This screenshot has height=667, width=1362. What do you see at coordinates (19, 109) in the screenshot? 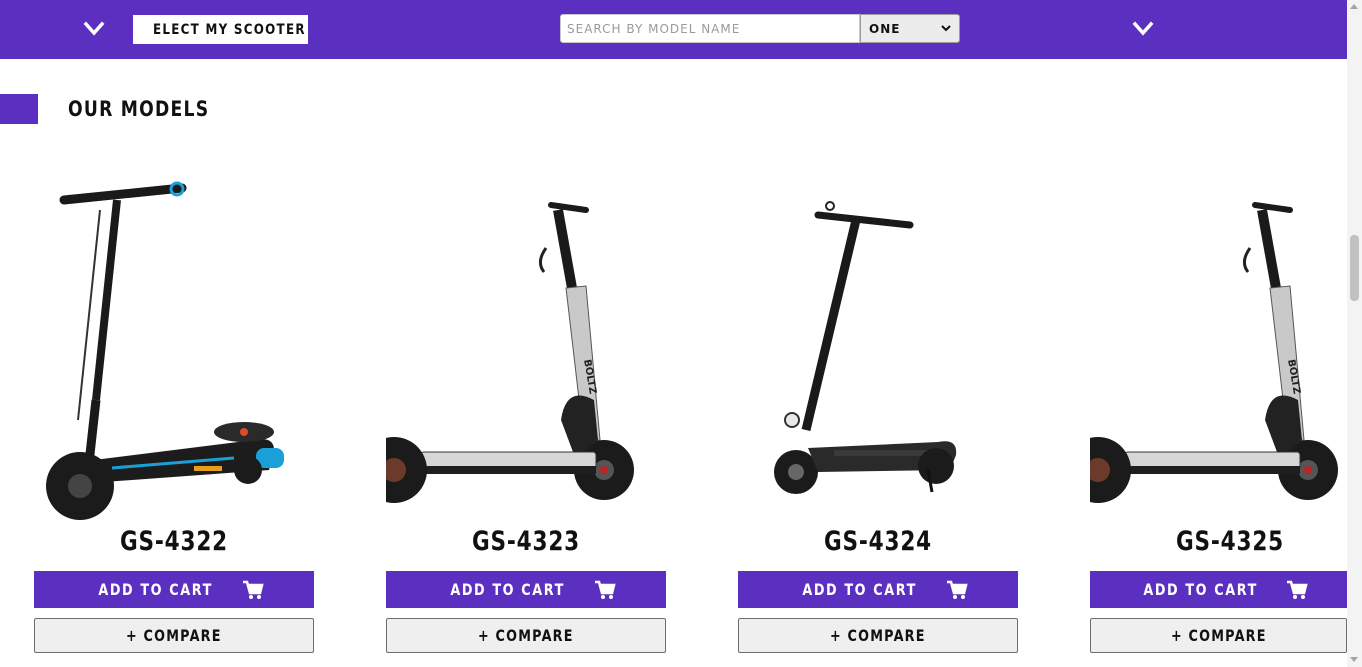
I see `section-accent-bar` at bounding box center [19, 109].